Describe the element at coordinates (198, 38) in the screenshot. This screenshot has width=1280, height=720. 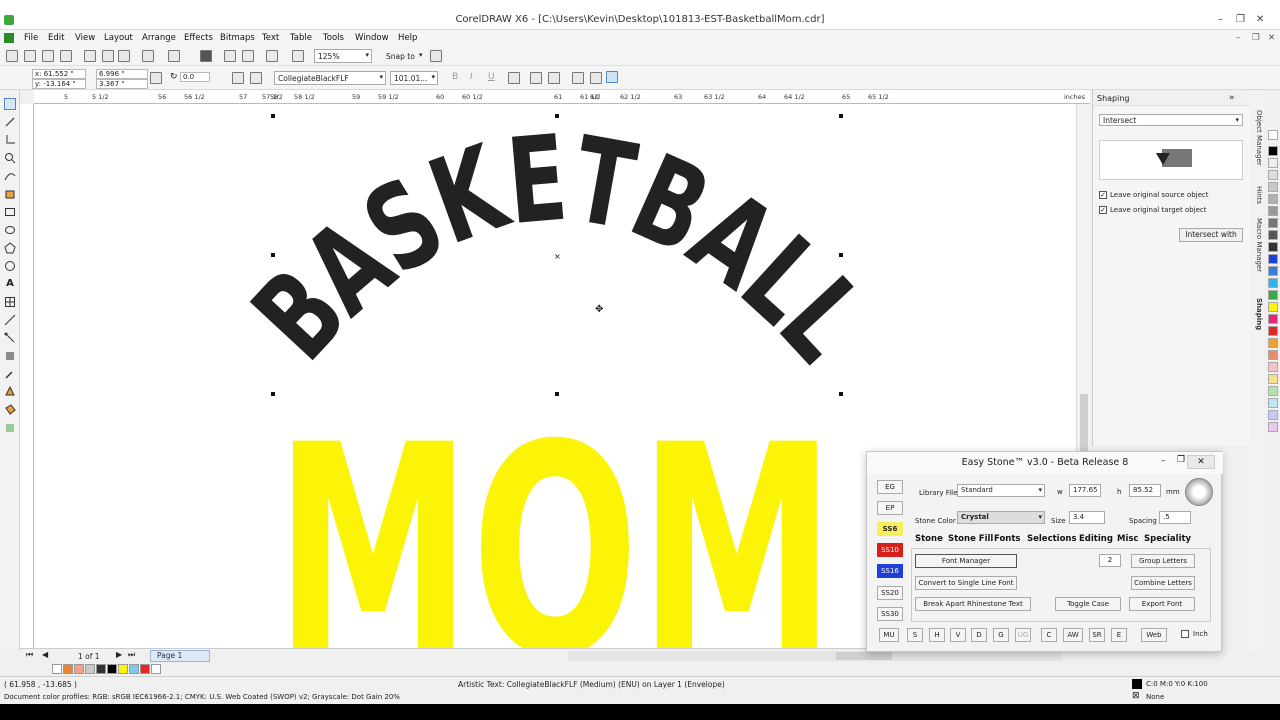
I see `menu-effects: Effects` at that location.